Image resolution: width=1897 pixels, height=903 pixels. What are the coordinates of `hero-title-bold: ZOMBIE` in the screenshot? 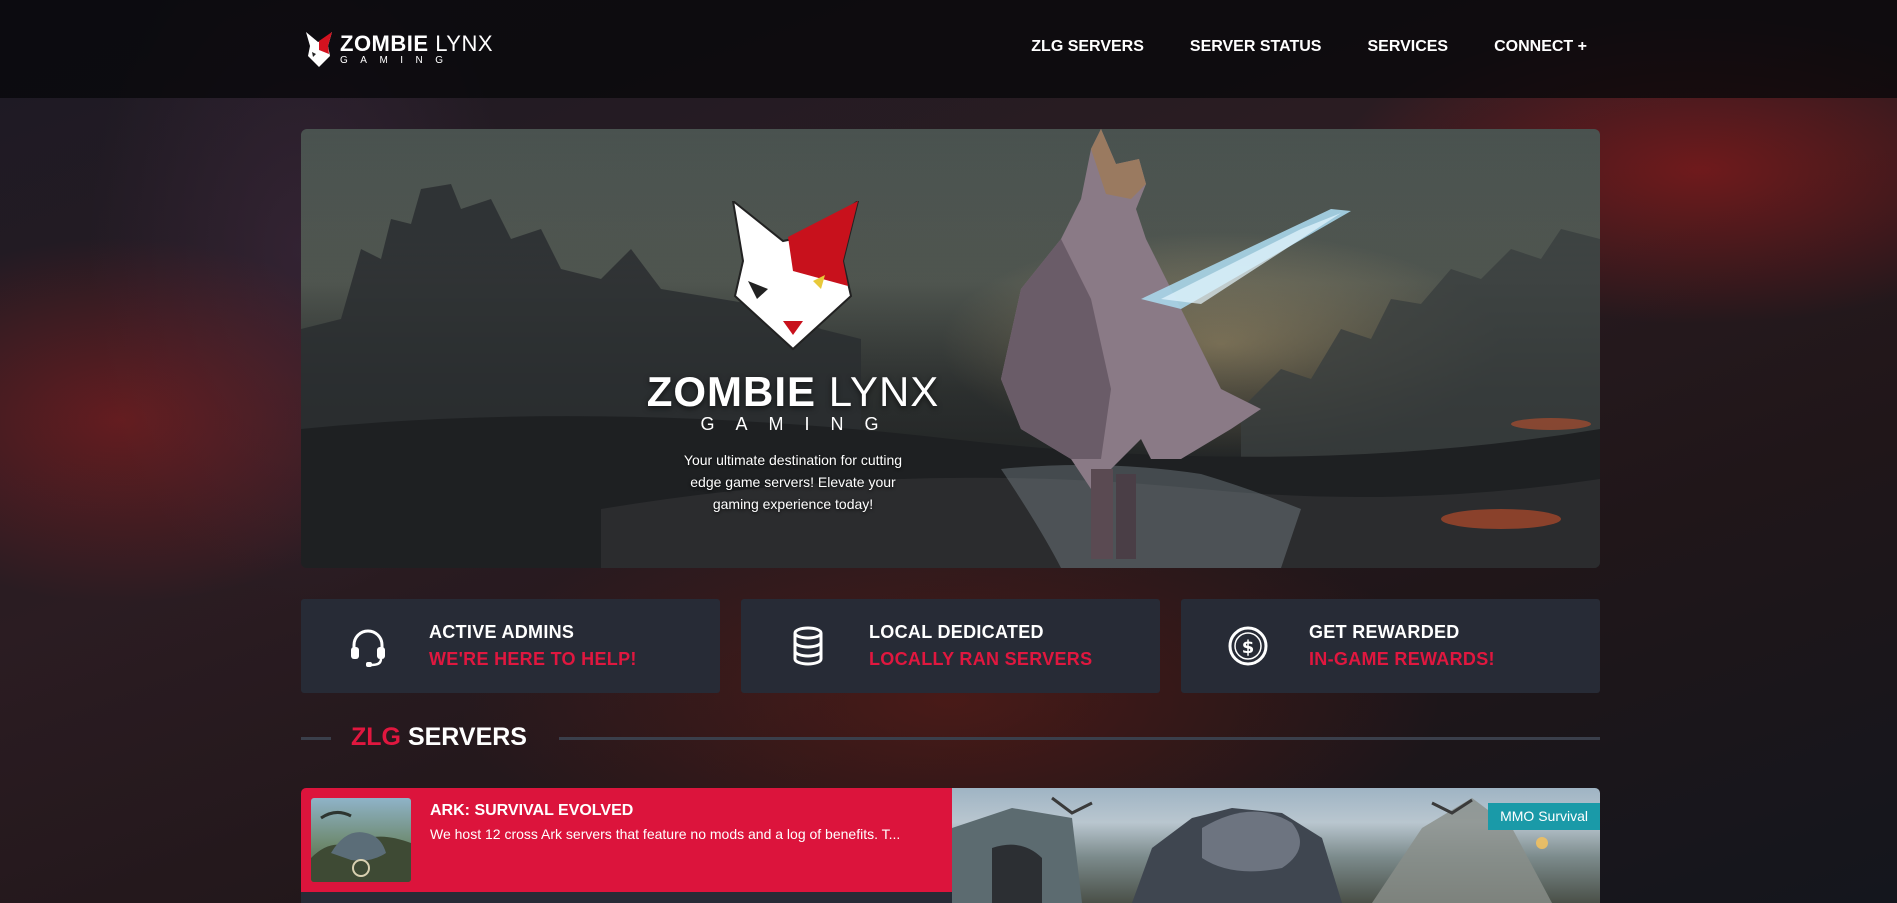 It's located at (731, 391).